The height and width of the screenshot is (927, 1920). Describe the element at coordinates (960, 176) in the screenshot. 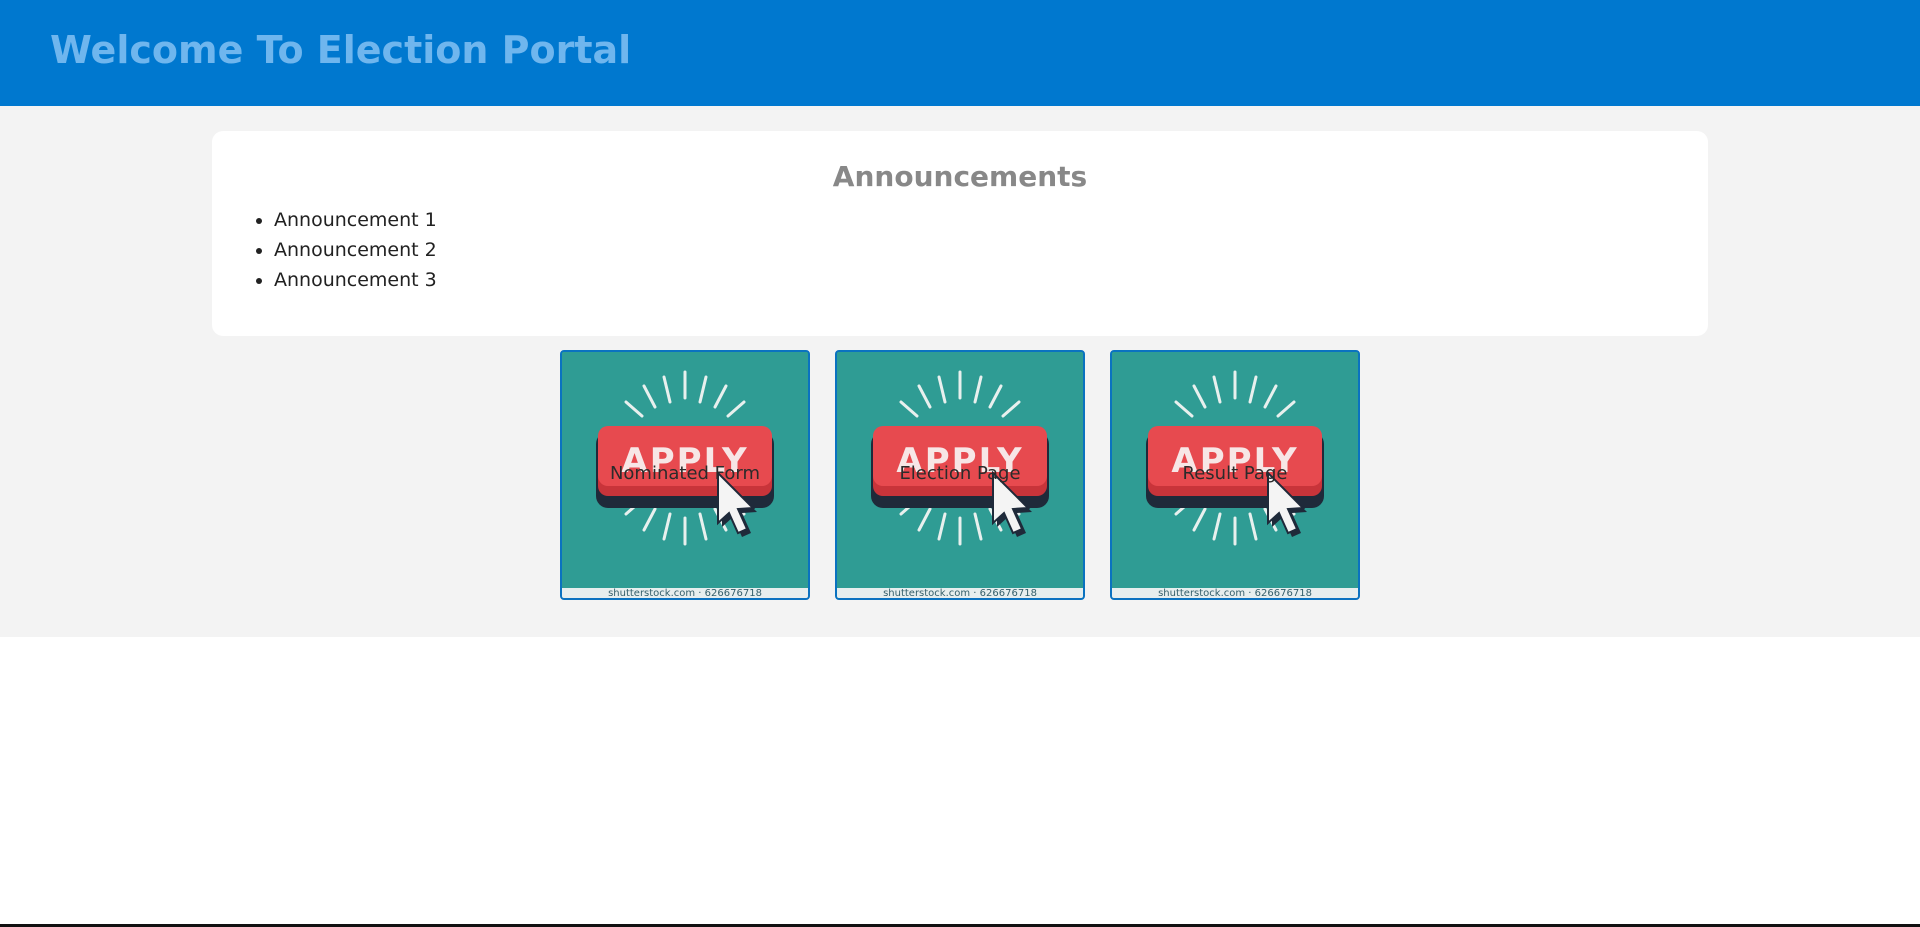

I see `announcements-heading: Announcements` at that location.